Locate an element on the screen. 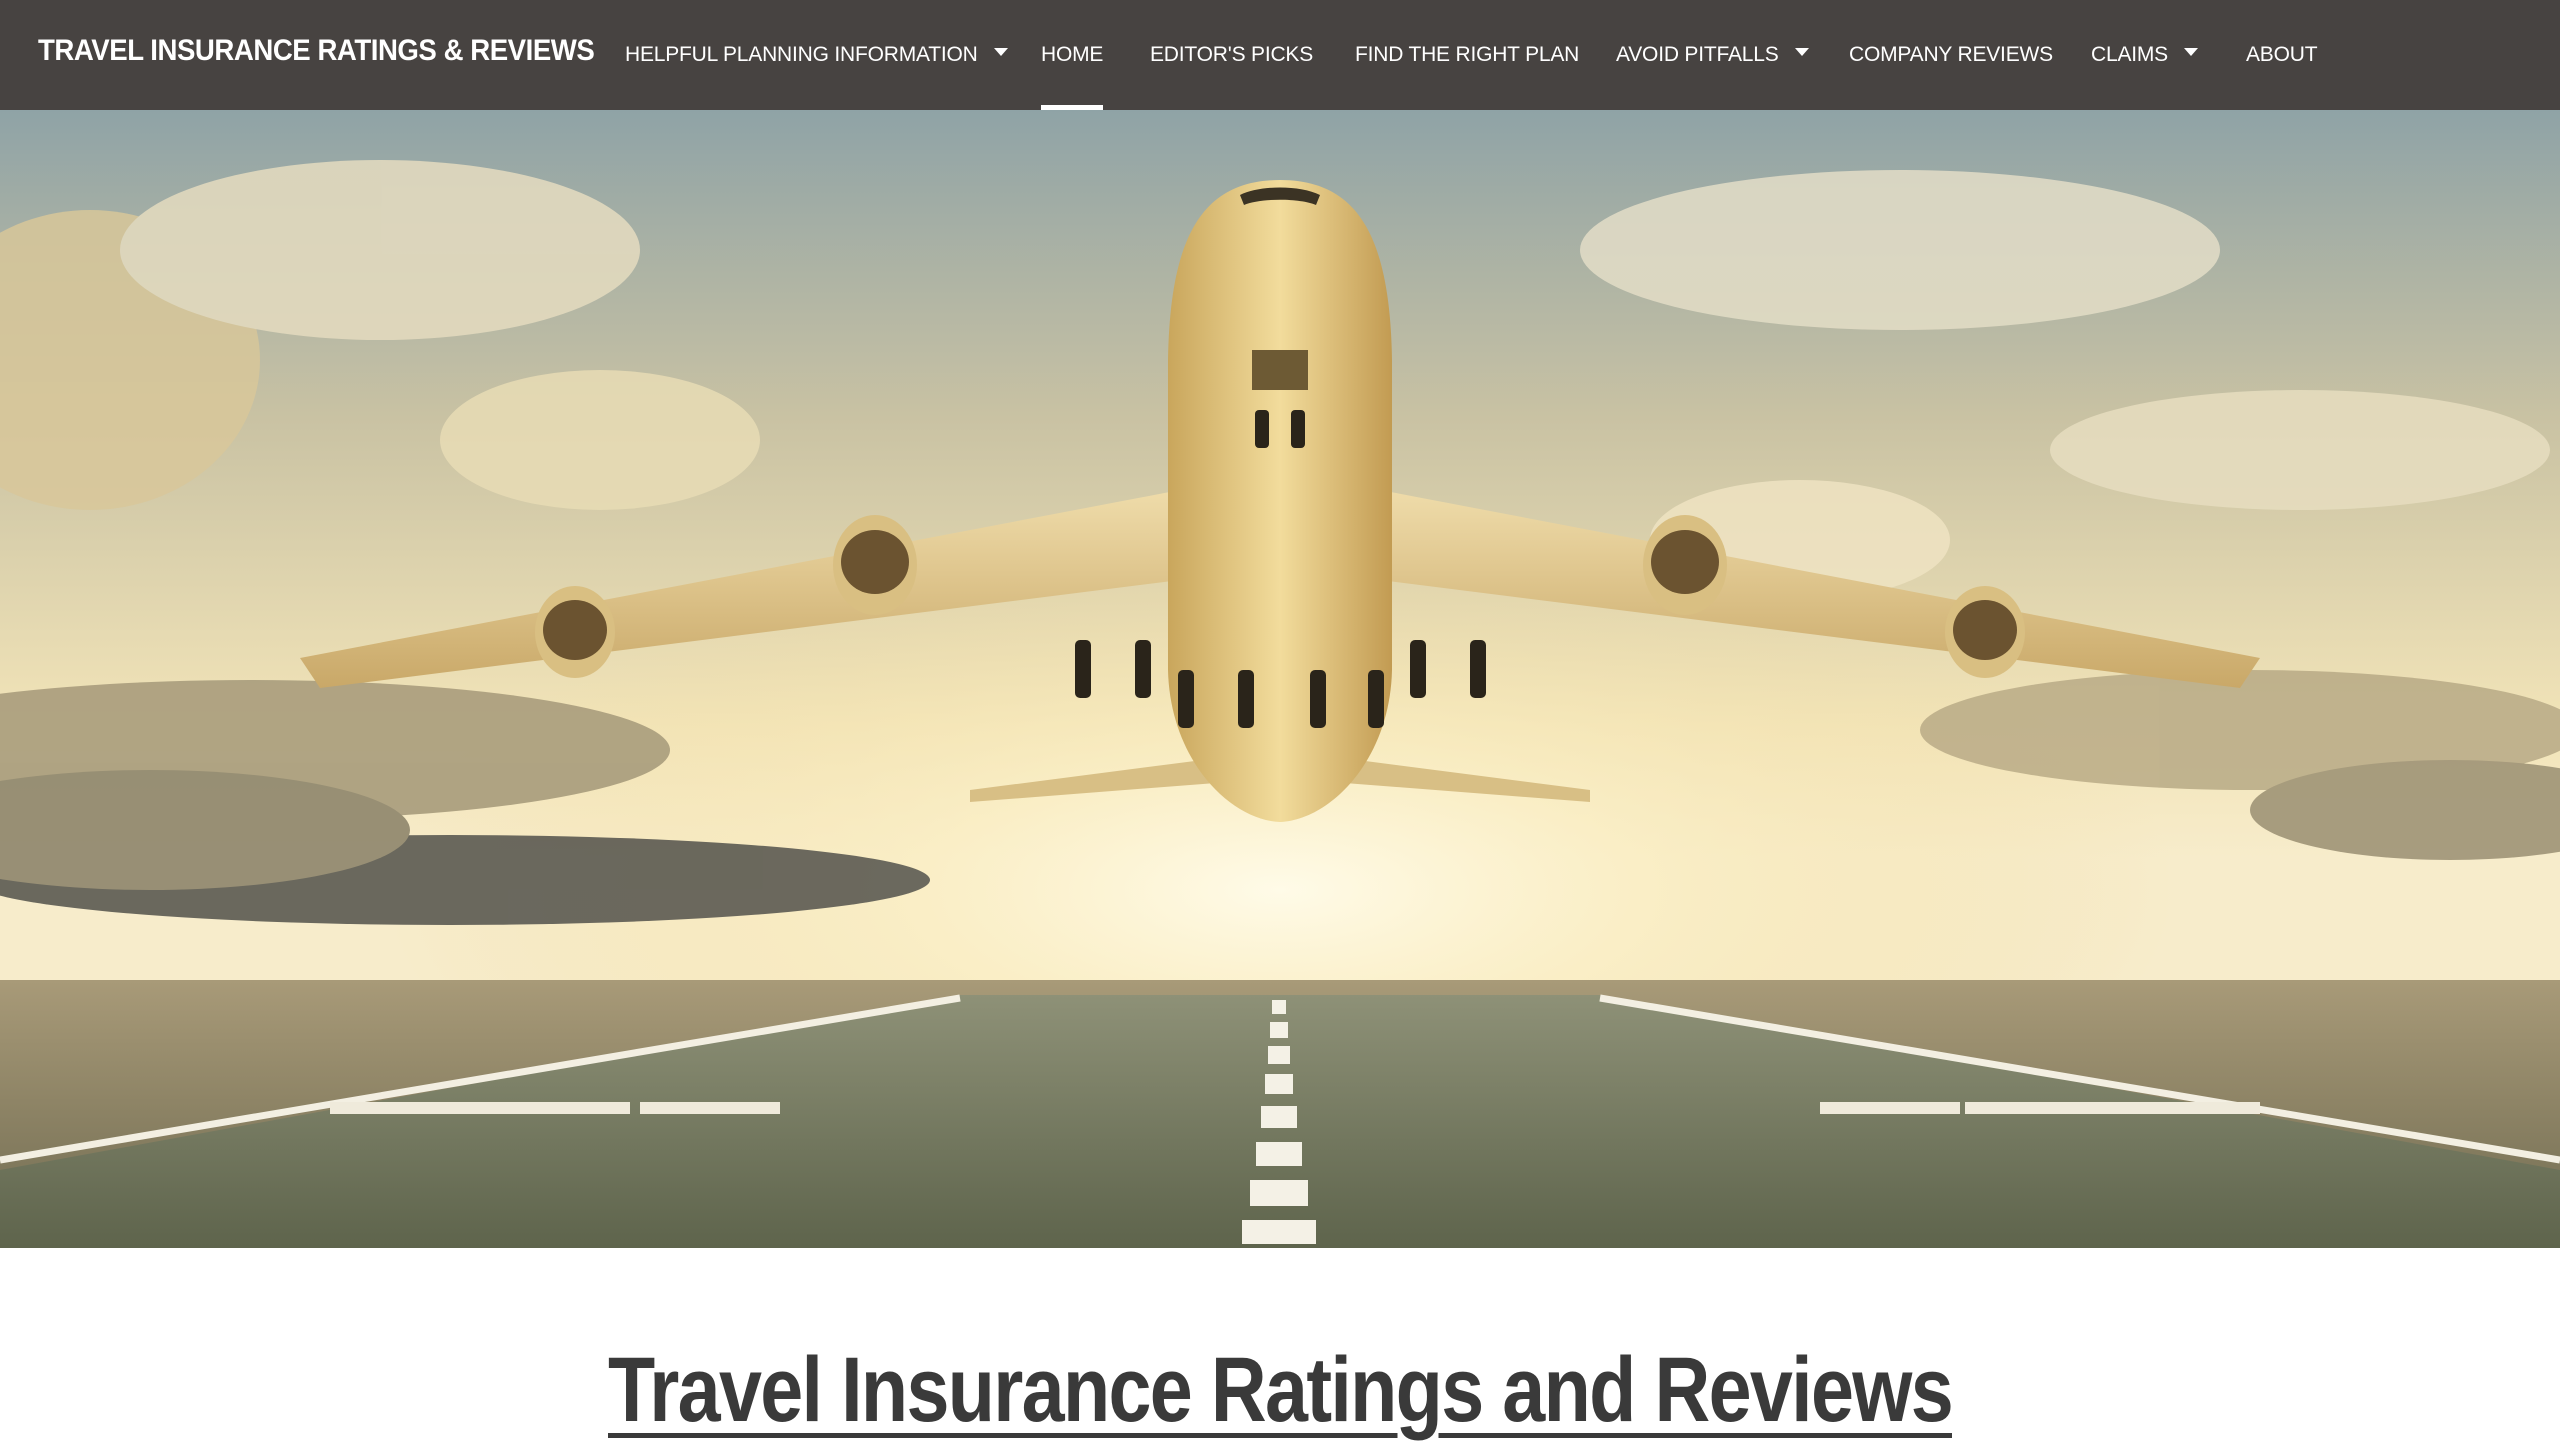  nav-item-claims: CLAIMS is located at coordinates (2144, 55).